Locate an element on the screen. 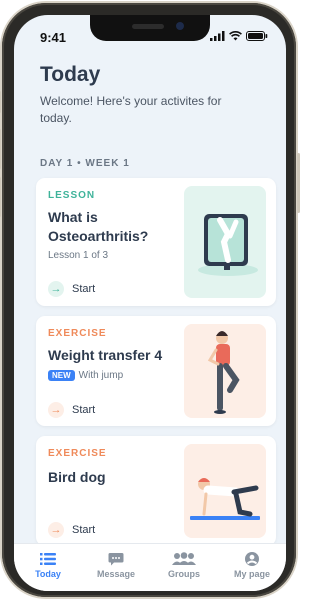 This screenshot has width=320, height=600. card-kind-label: LESSON is located at coordinates (72, 195).